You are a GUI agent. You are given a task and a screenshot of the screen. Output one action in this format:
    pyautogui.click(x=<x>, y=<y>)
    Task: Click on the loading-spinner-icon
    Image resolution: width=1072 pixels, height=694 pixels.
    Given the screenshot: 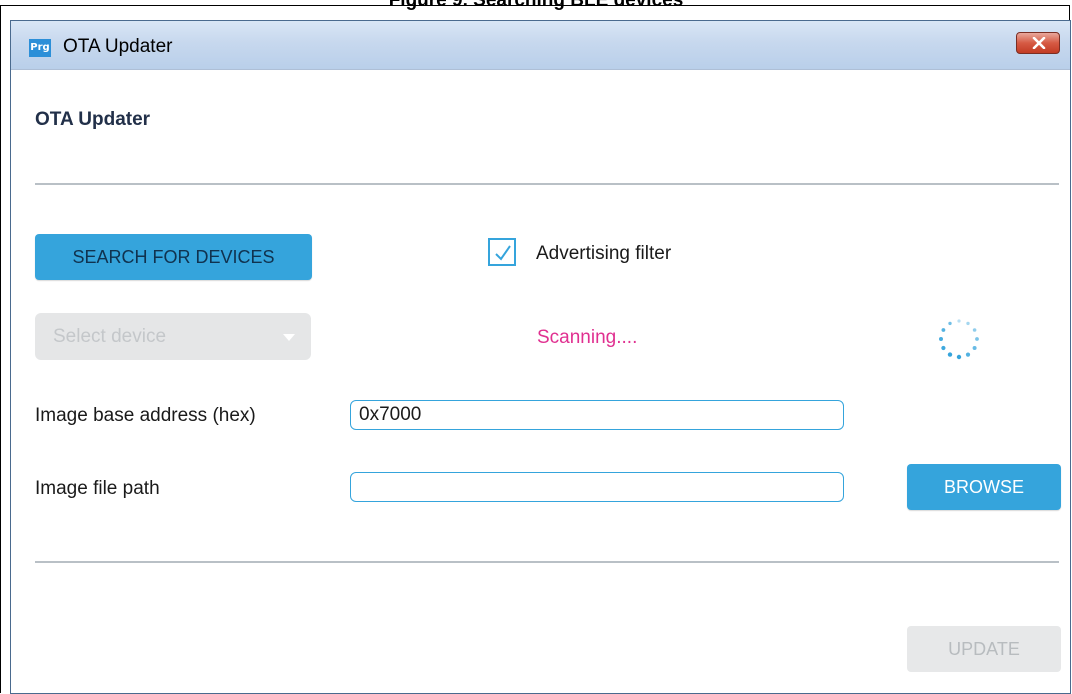 What is the action you would take?
    pyautogui.click(x=959, y=339)
    